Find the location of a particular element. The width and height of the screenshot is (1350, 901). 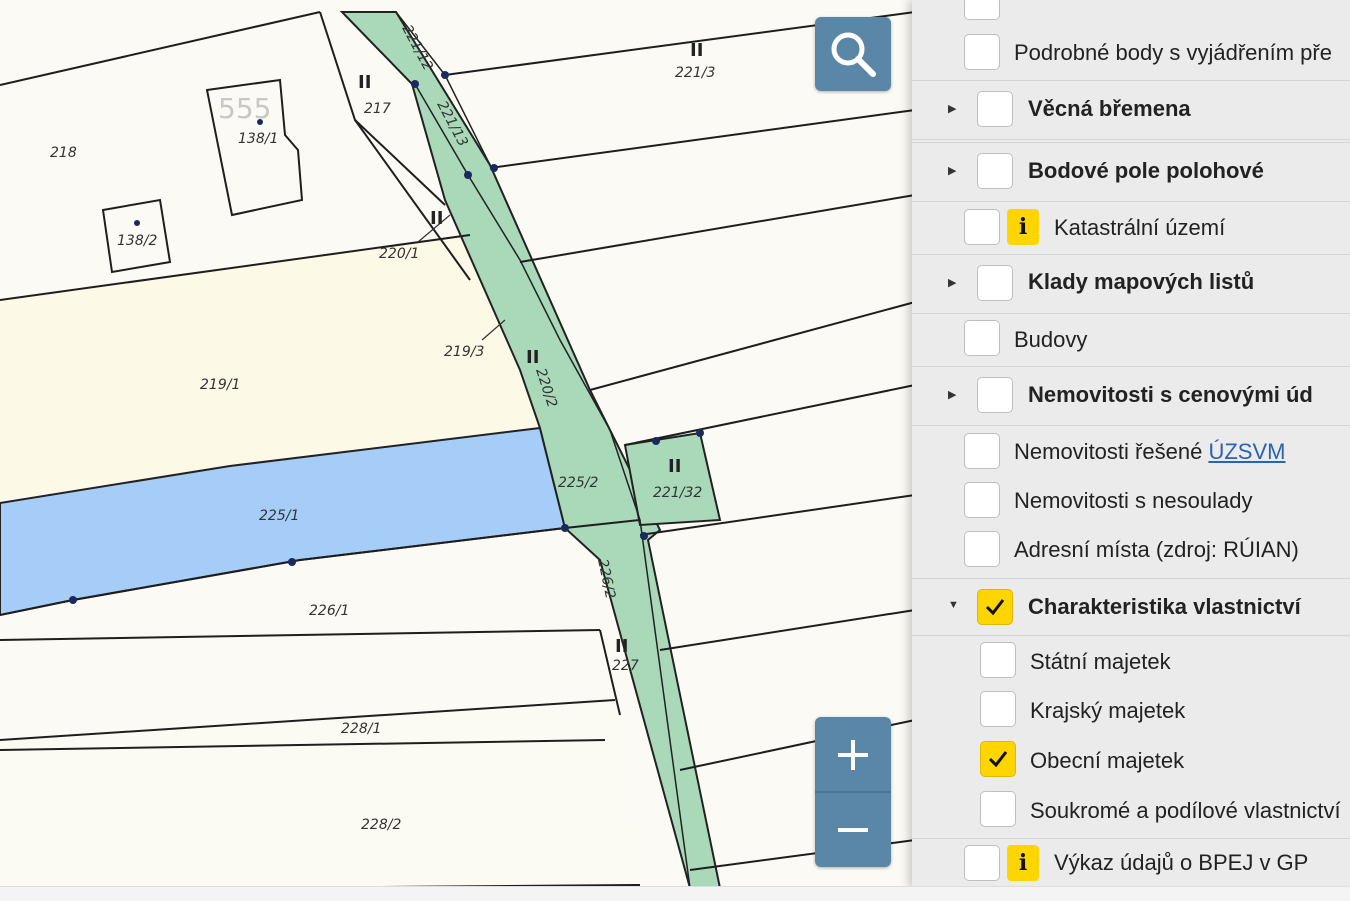

layer-label: Obecní majetek is located at coordinates (1107, 760).